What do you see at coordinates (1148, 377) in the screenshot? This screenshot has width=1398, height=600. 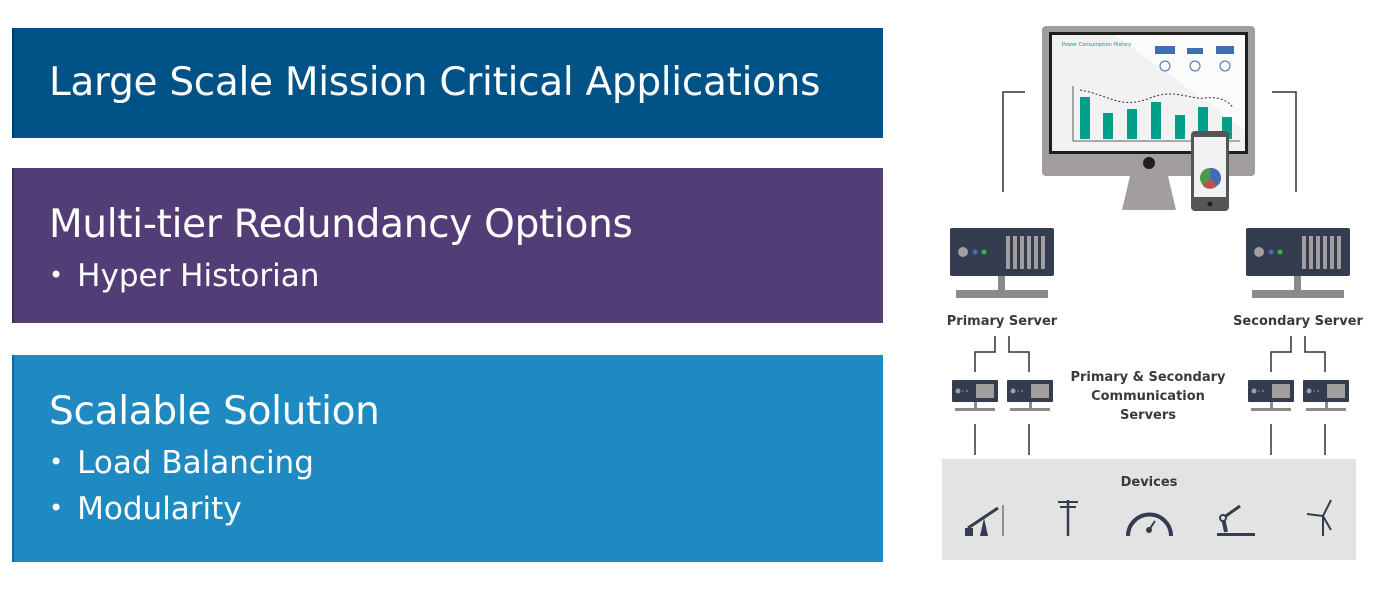 I see `comm-servers-label-1: Primary & Secondary` at bounding box center [1148, 377].